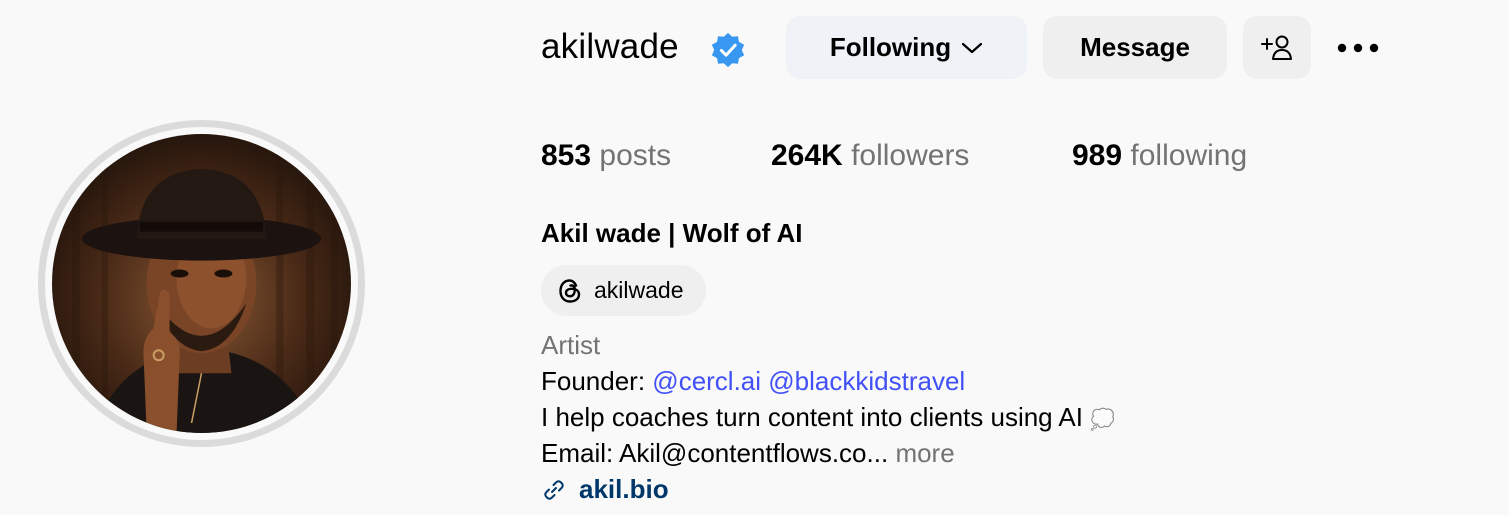 The height and width of the screenshot is (515, 1509). I want to click on username: akilwade, so click(610, 46).